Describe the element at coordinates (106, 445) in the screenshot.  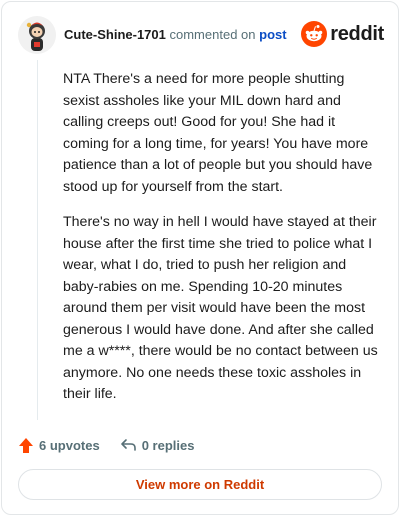
I see `comment-actions: 6 upvotes 0 replies` at that location.